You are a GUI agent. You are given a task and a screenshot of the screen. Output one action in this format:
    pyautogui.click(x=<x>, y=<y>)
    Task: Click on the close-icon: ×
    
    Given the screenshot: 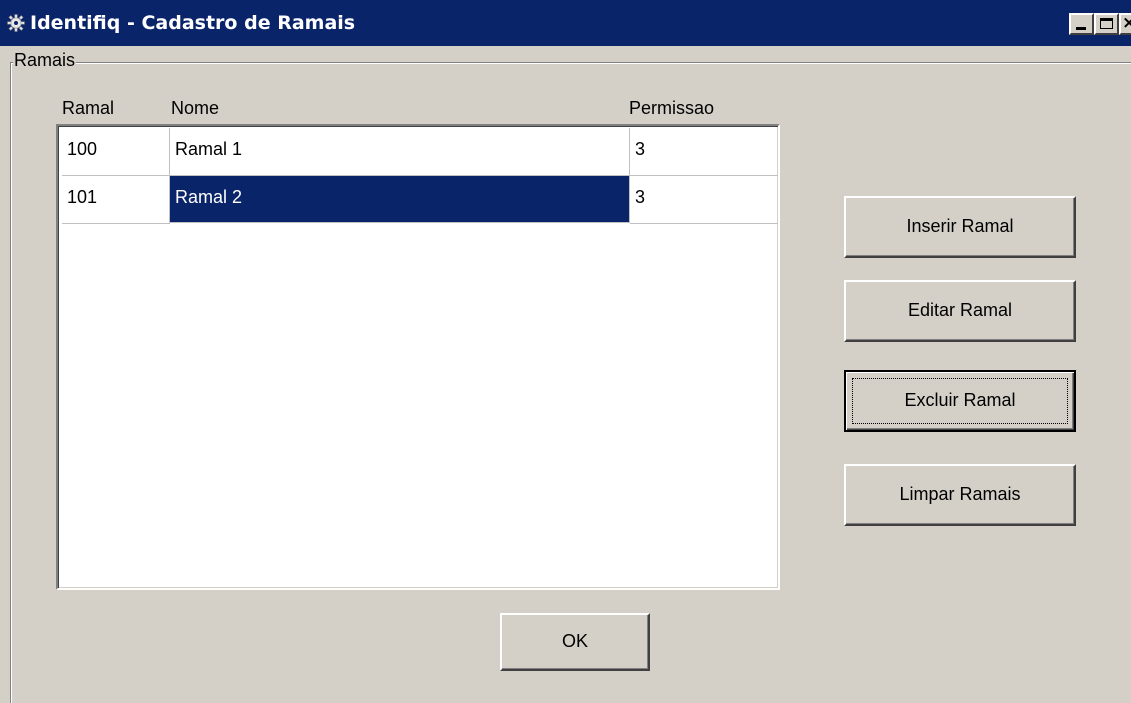 What is the action you would take?
    pyautogui.click(x=1126, y=23)
    